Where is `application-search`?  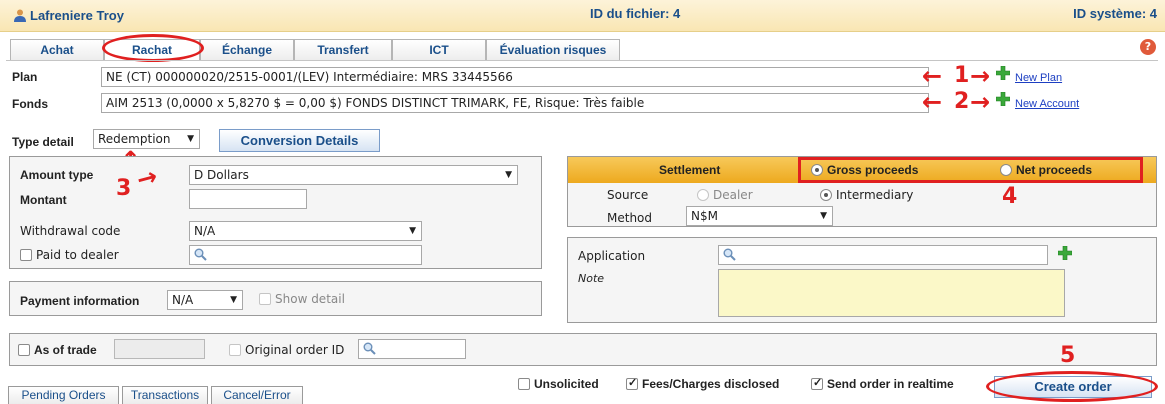 application-search is located at coordinates (883, 255).